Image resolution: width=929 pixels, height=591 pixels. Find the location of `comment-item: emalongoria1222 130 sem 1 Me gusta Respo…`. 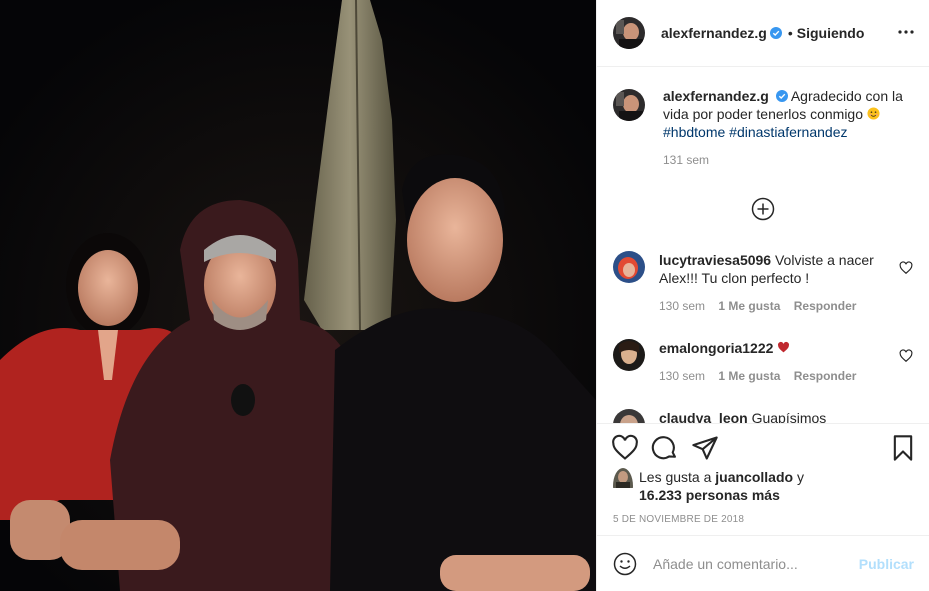

comment-item: emalongoria1222 130 sem 1 Me gusta Respo… is located at coordinates (763, 361).